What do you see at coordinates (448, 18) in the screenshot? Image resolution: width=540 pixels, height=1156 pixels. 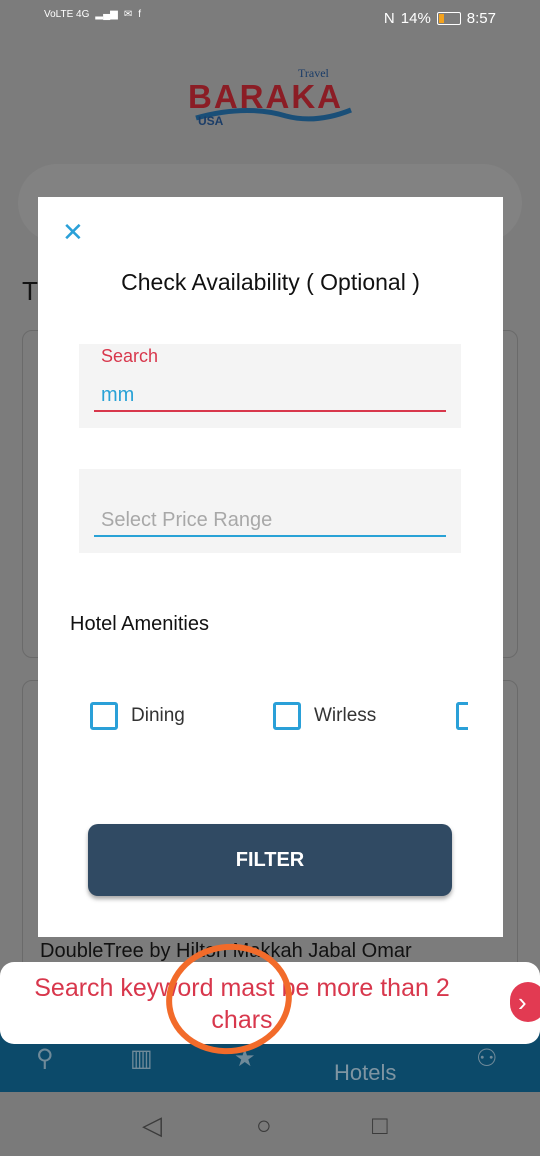 I see `battery-icon` at bounding box center [448, 18].